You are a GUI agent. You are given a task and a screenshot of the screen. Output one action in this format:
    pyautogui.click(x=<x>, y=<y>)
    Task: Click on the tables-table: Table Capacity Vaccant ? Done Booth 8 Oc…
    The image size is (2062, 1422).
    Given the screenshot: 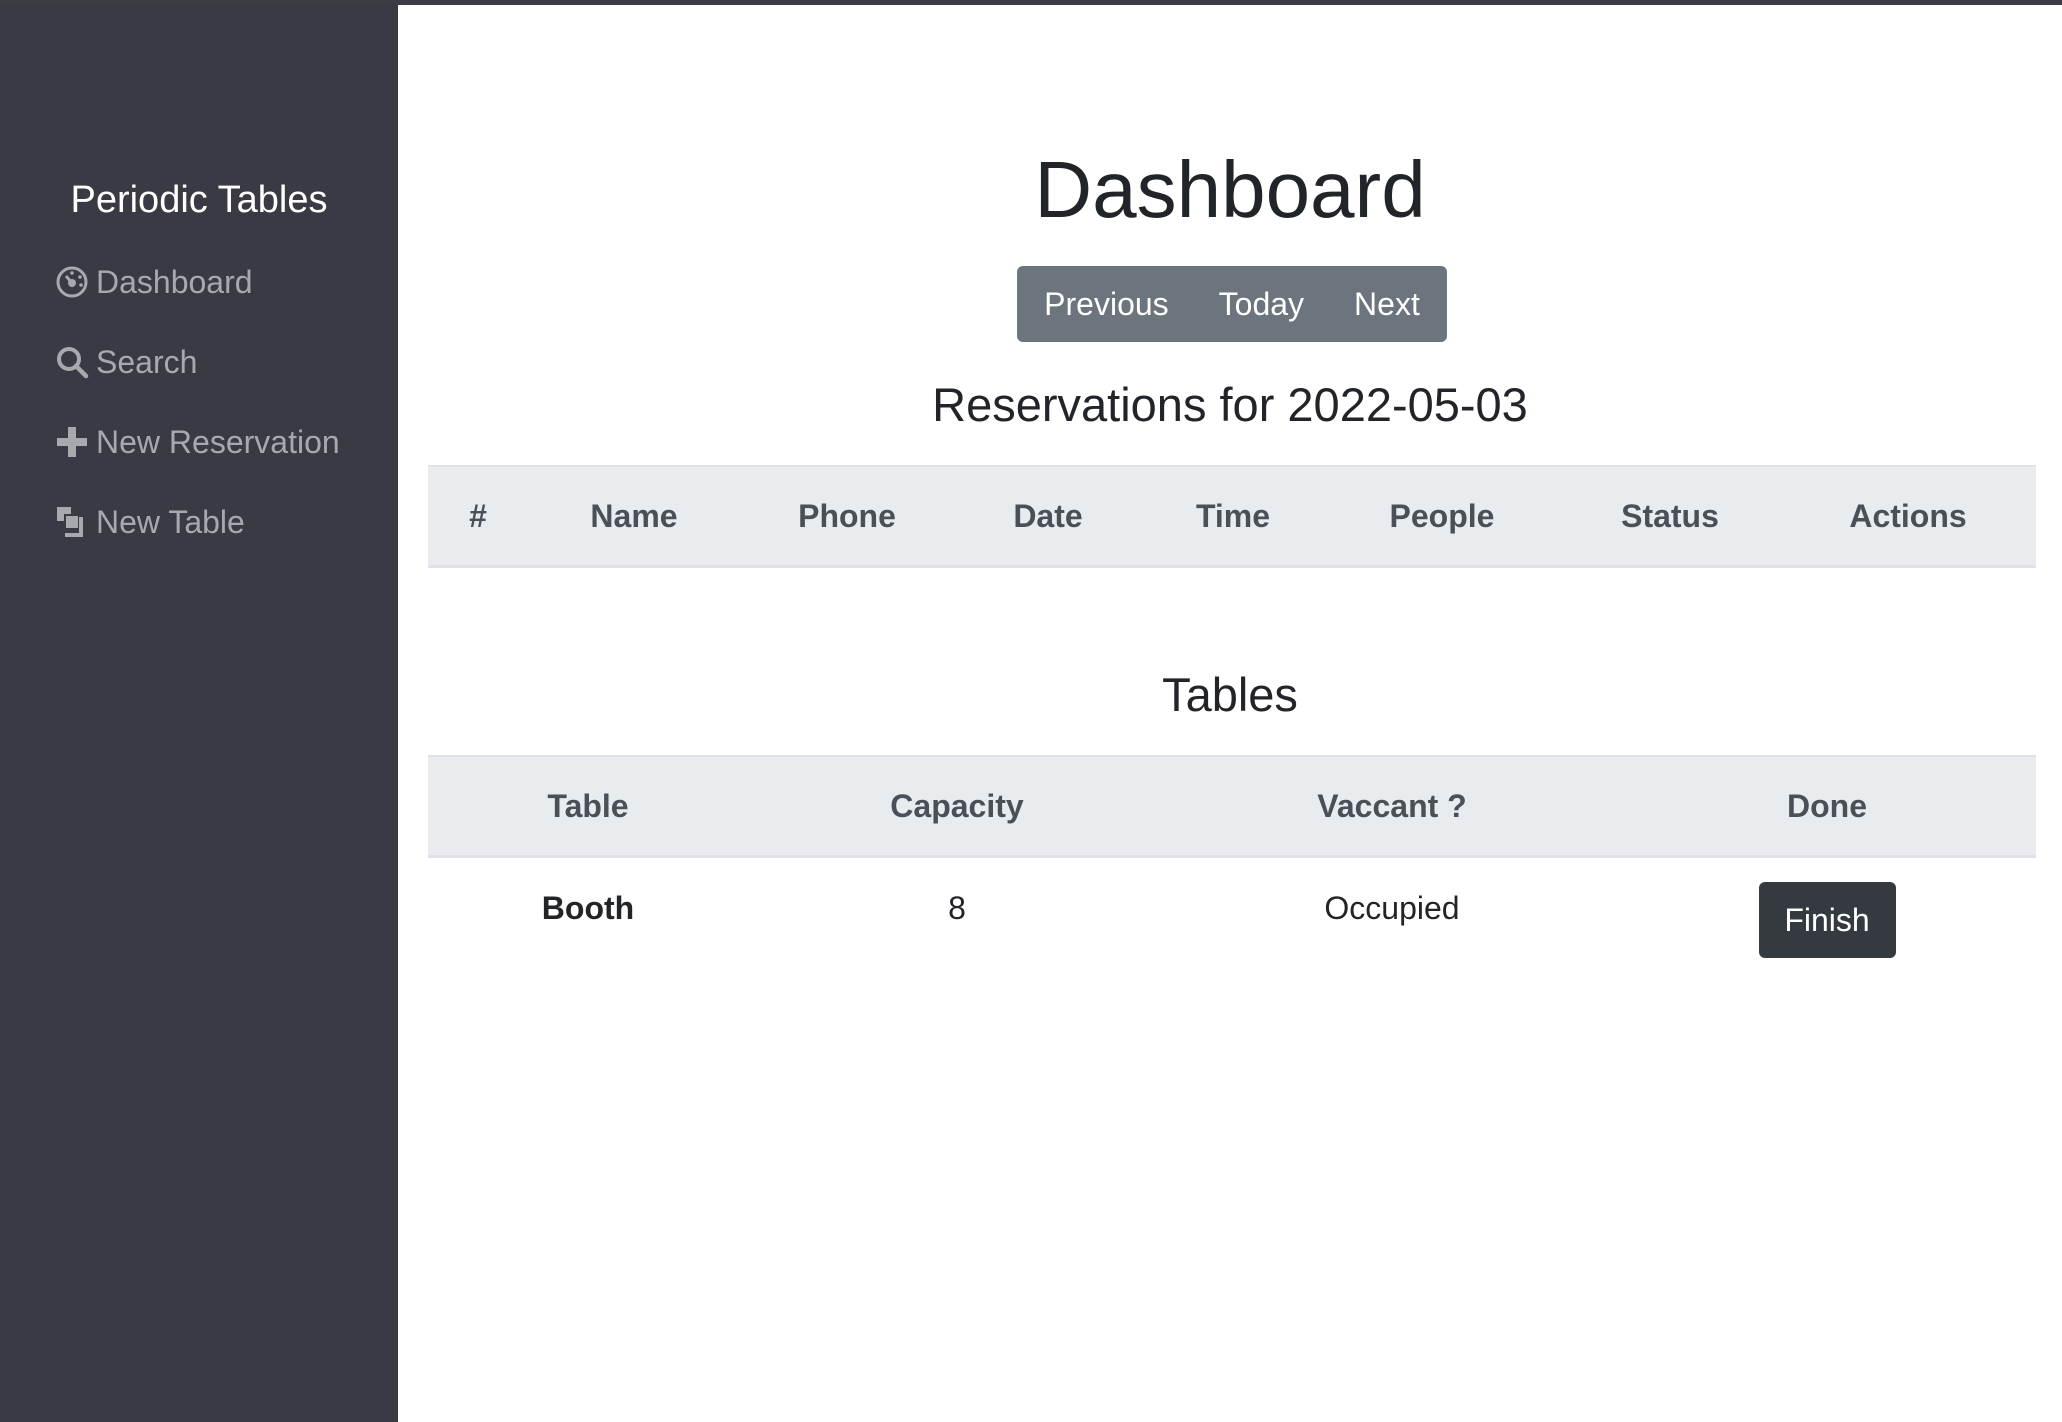 What is the action you would take?
    pyautogui.click(x=1232, y=872)
    